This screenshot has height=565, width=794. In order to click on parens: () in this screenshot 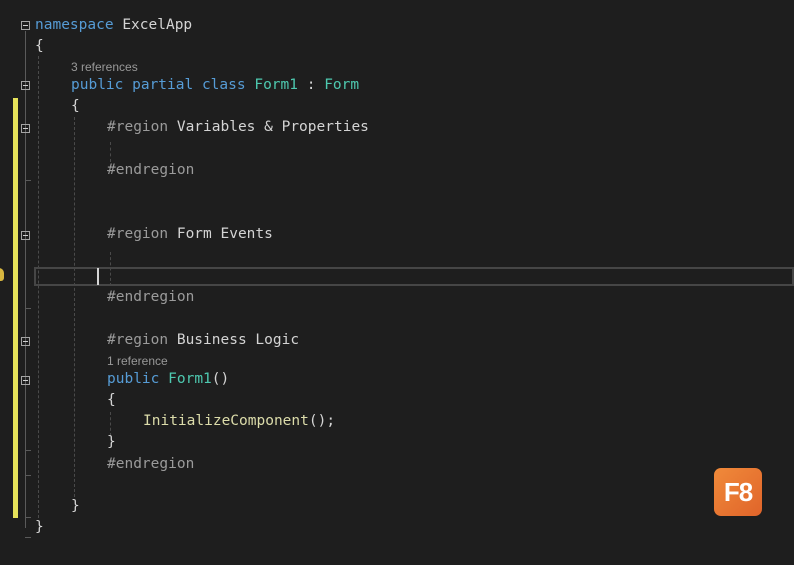, I will do `click(220, 379)`.